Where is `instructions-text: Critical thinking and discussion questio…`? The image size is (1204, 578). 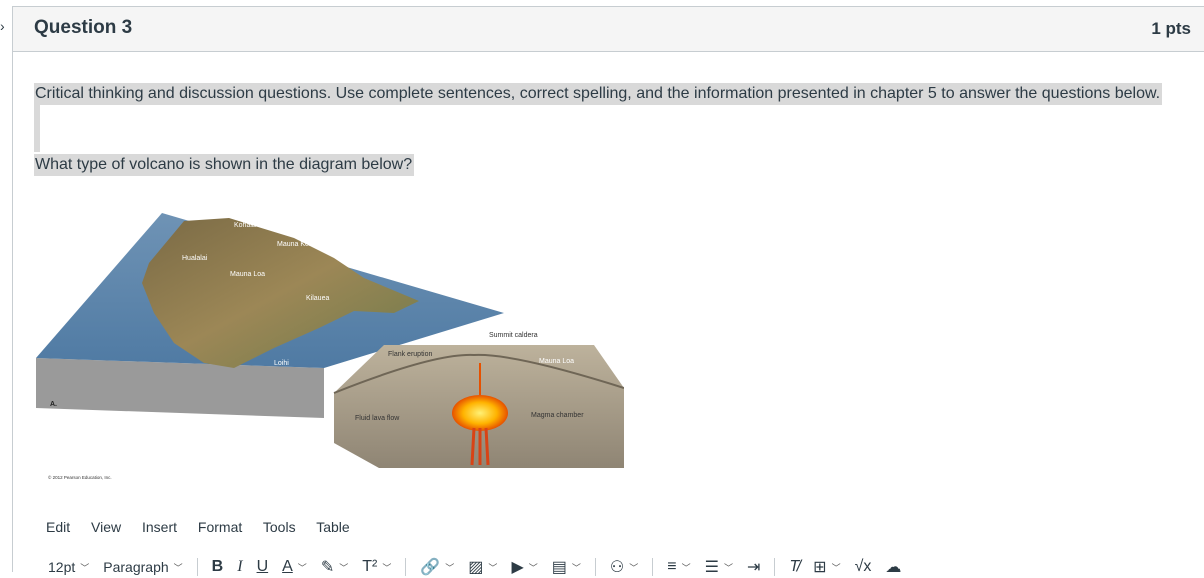 instructions-text: Critical thinking and discussion questio… is located at coordinates (598, 94).